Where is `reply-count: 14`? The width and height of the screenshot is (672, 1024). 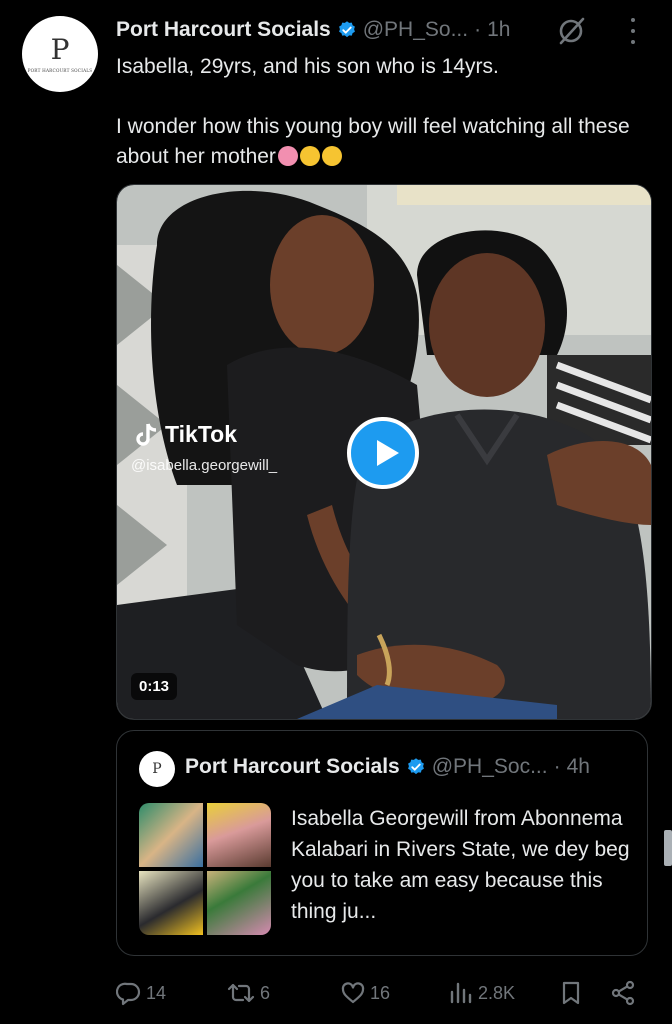
reply-count: 14 is located at coordinates (156, 992).